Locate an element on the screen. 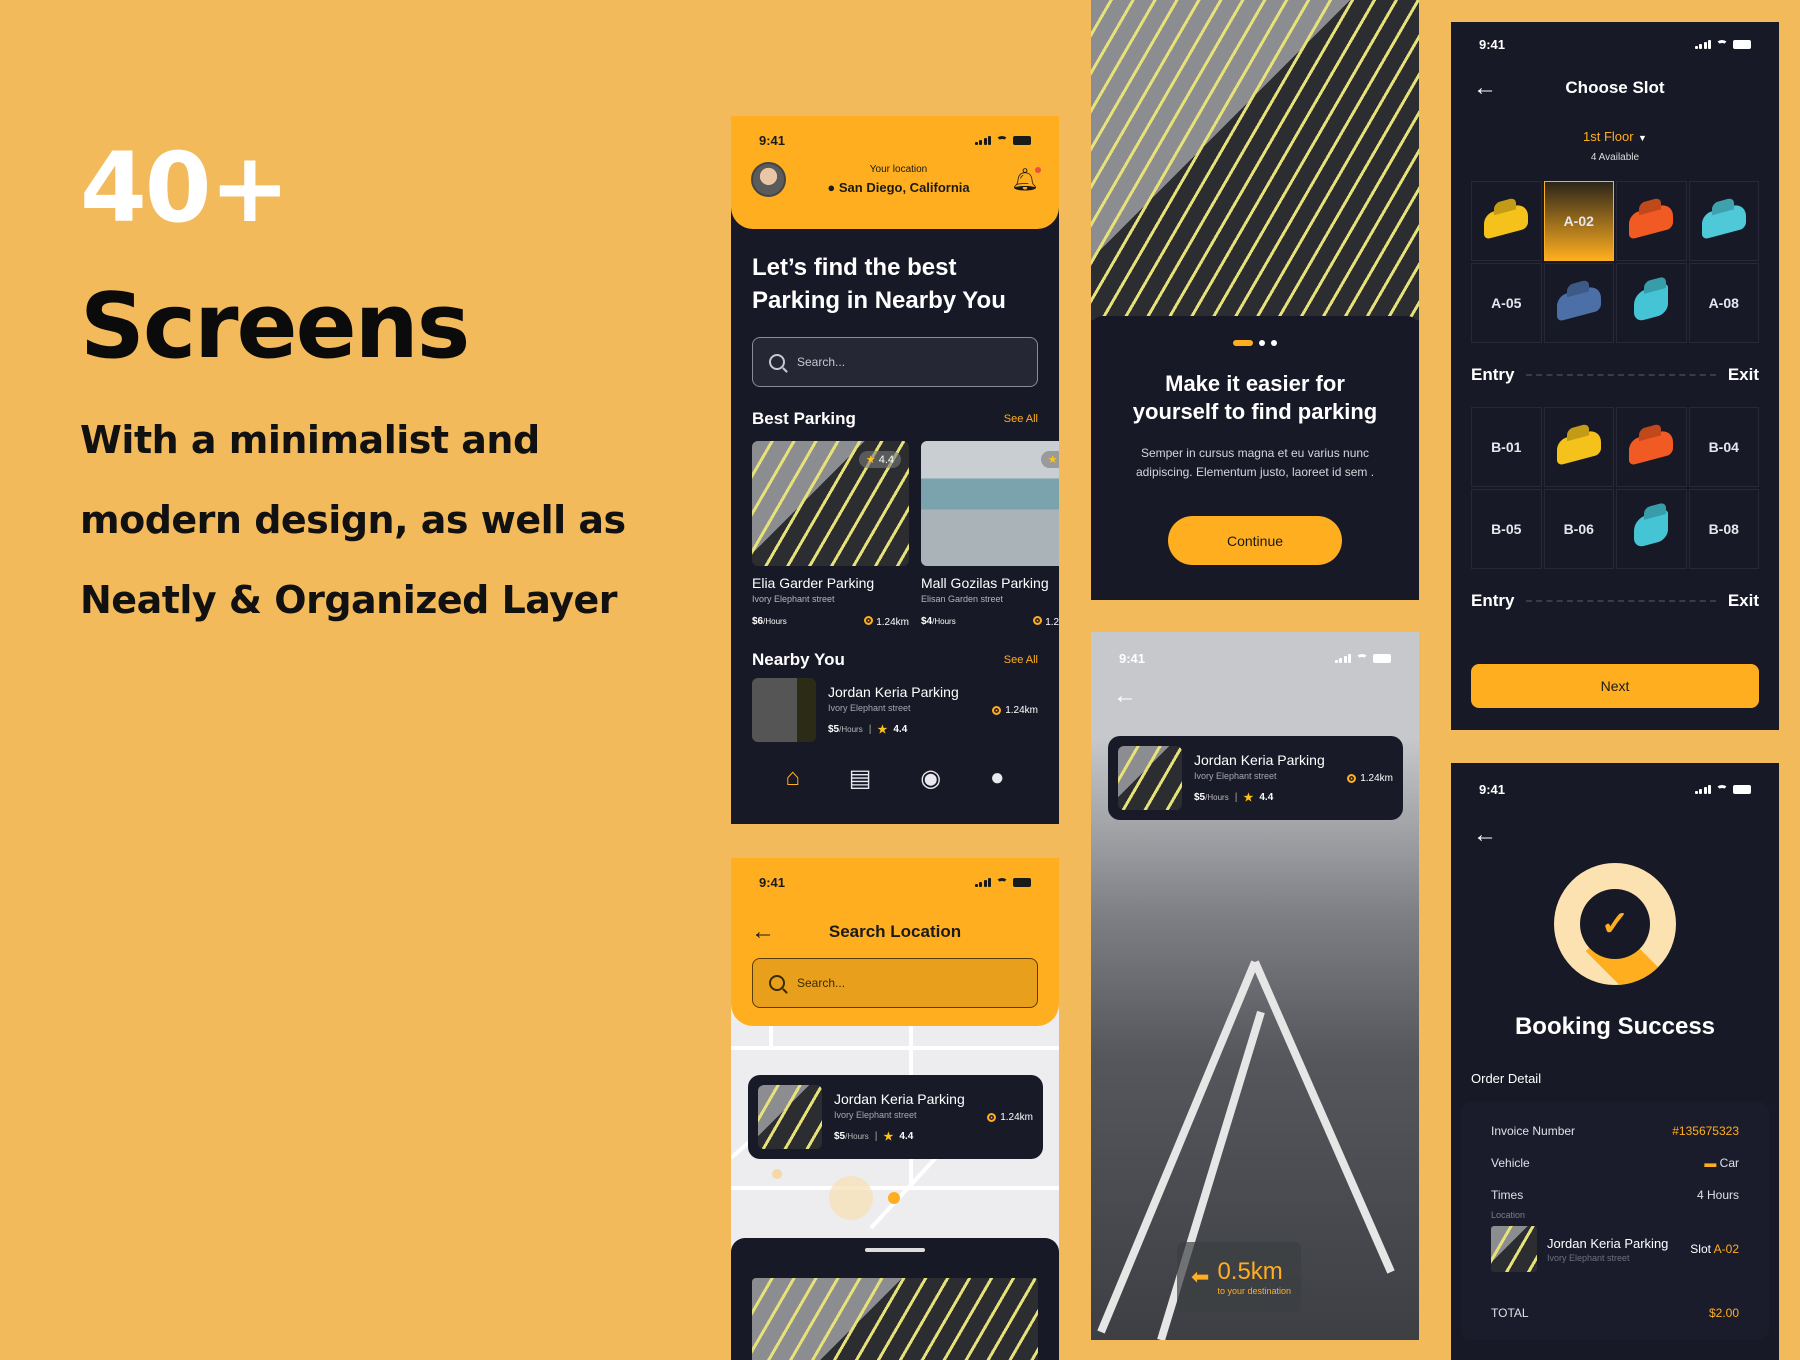 The height and width of the screenshot is (1360, 1800). headline-line: Let’s find the best is located at coordinates (854, 267).